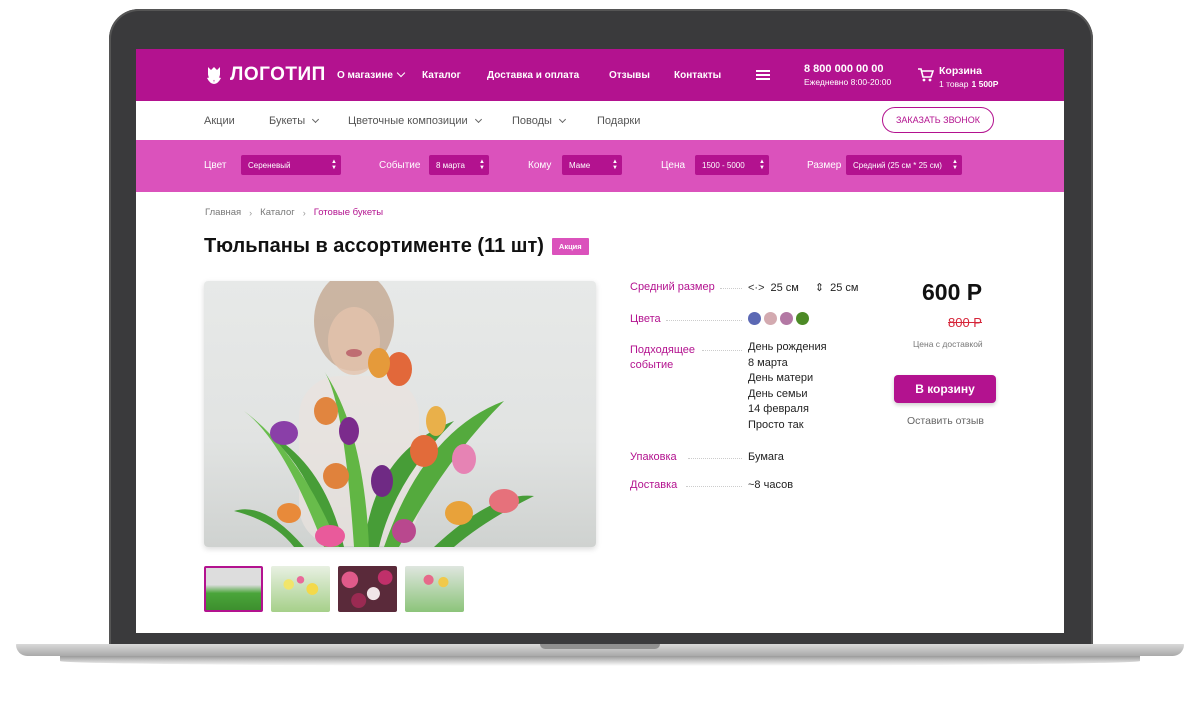 Image resolution: width=1200 pixels, height=709 pixels. What do you see at coordinates (848, 82) in the screenshot?
I see `working-hours: Ежедневно 8:00-20:00` at bounding box center [848, 82].